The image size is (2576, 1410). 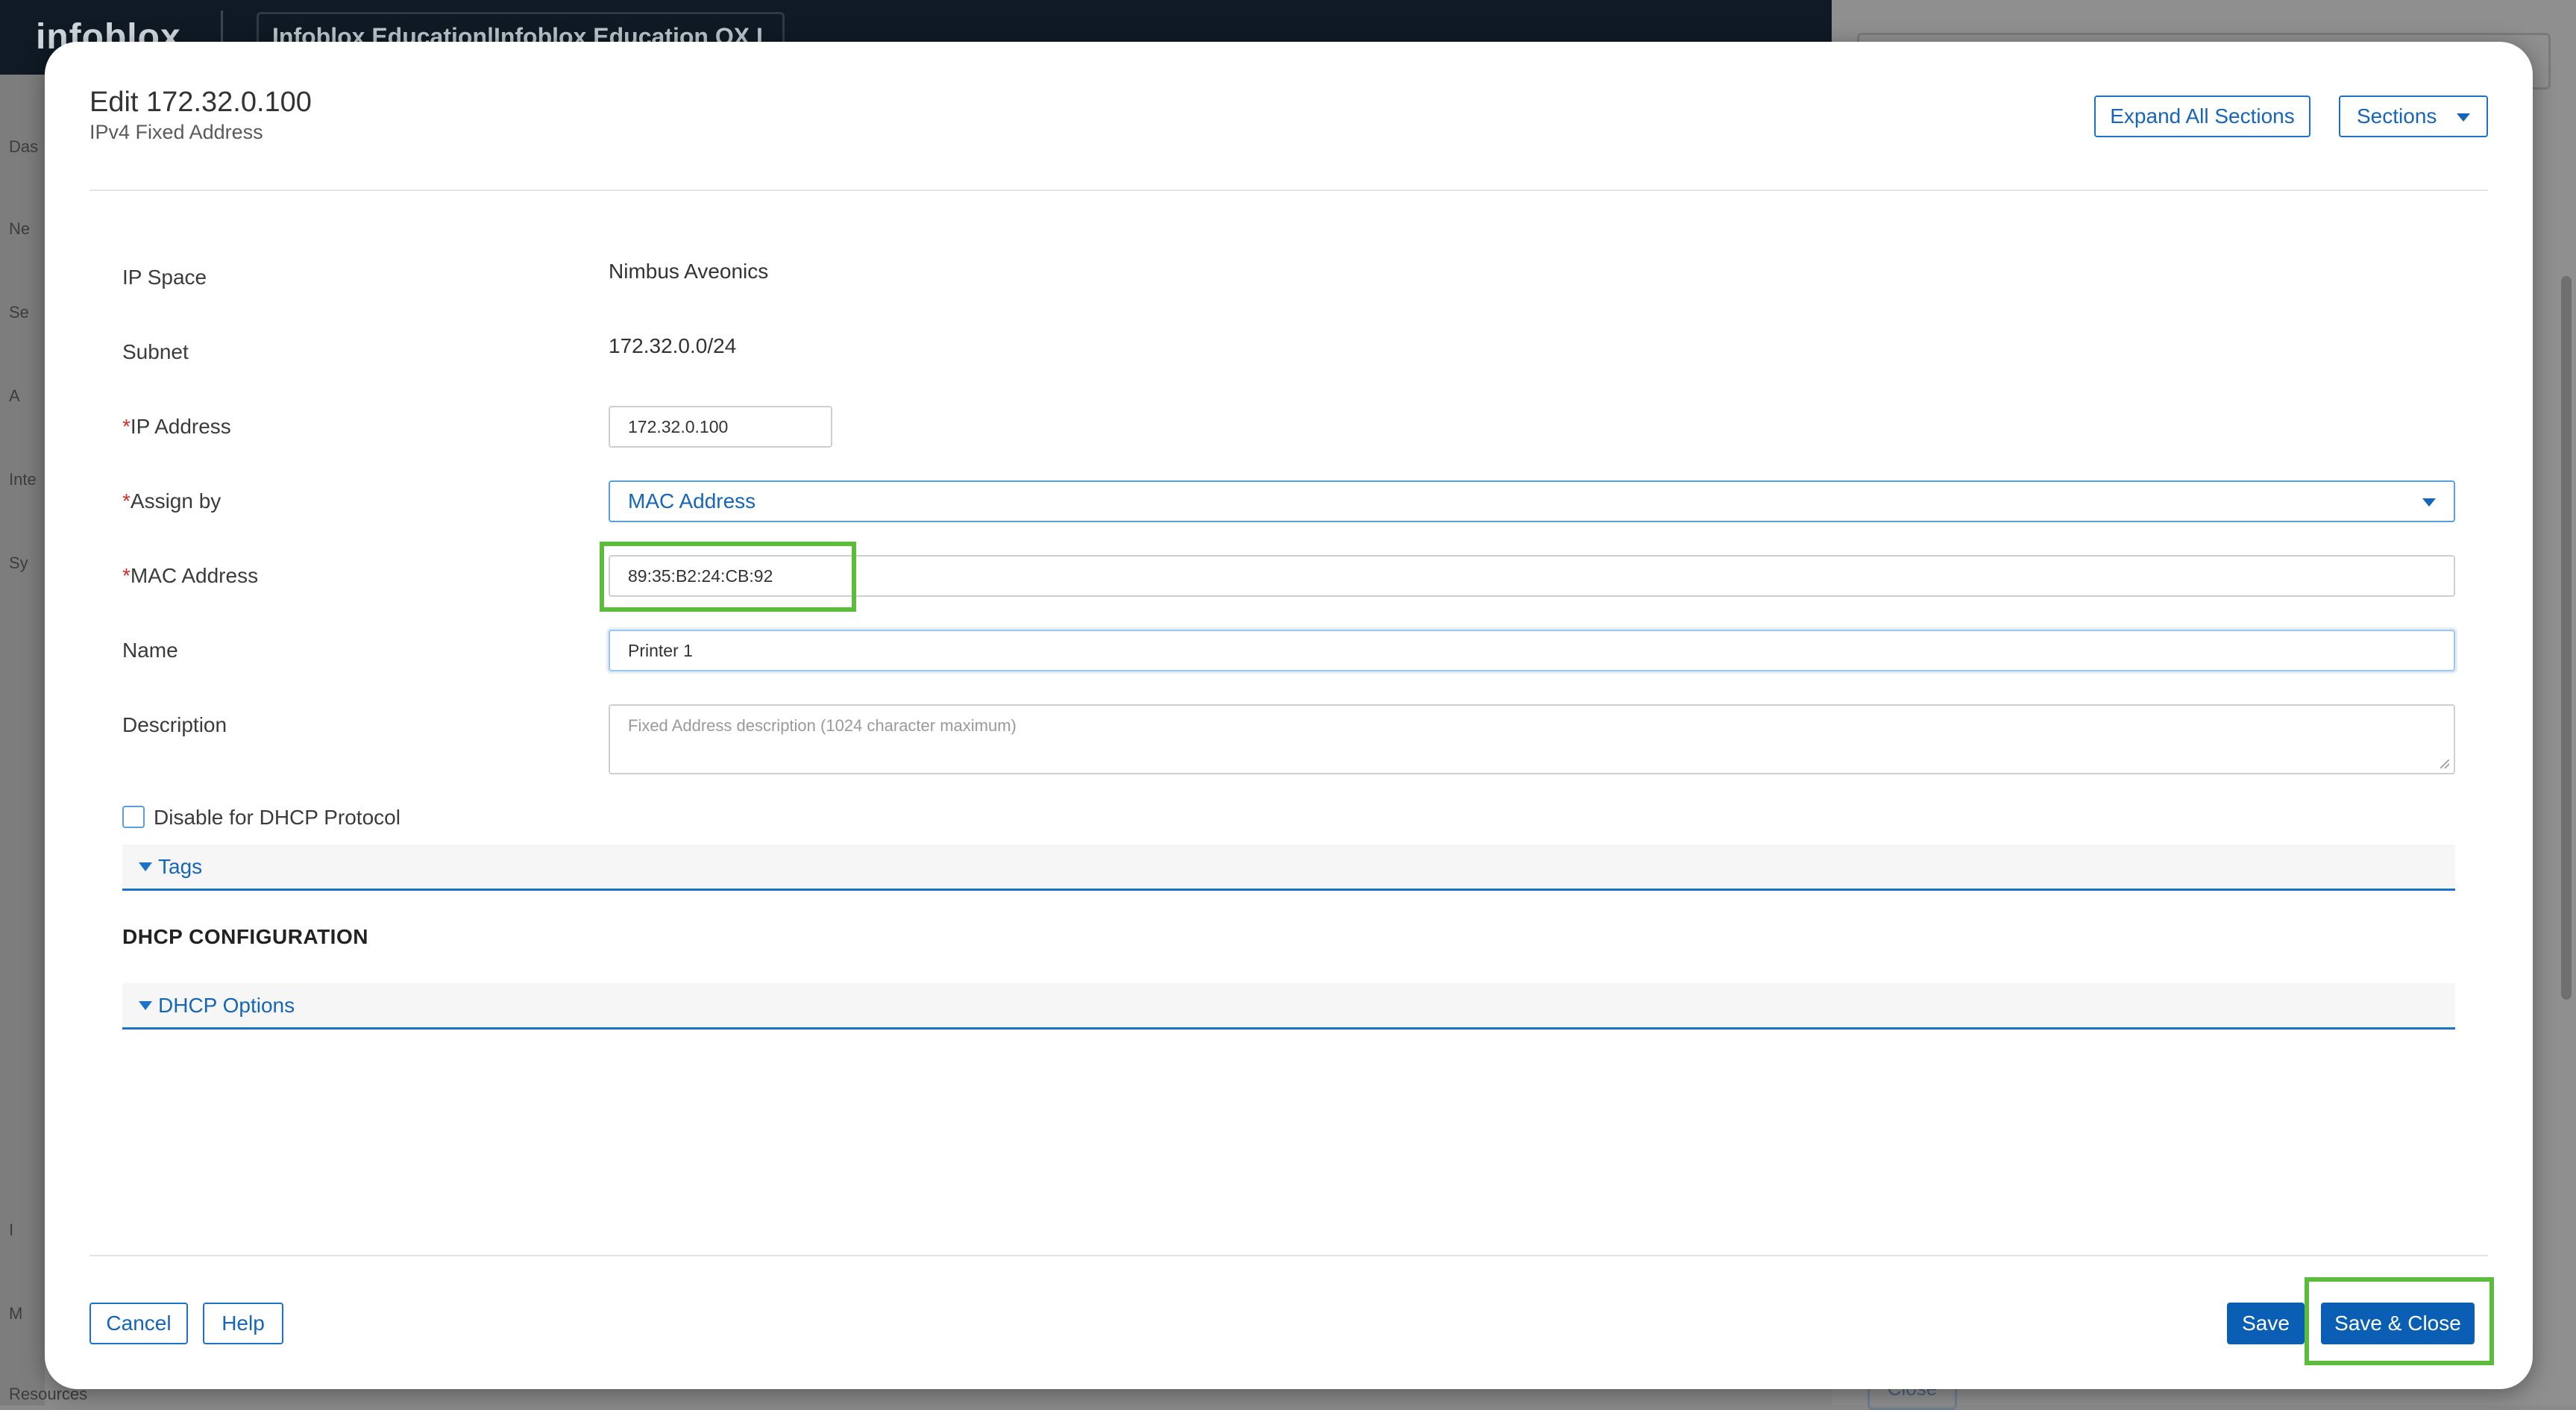 I want to click on disable-dhcp-label: Disable for DHCP Protocol, so click(x=277, y=817).